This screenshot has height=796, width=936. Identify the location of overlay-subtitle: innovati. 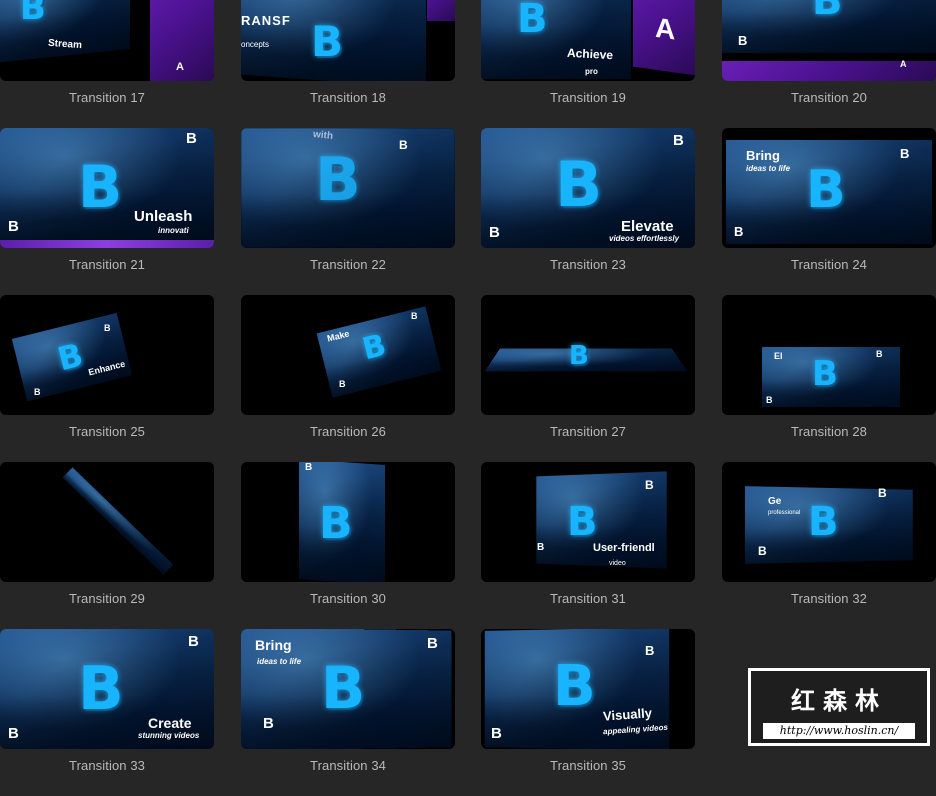
(173, 230).